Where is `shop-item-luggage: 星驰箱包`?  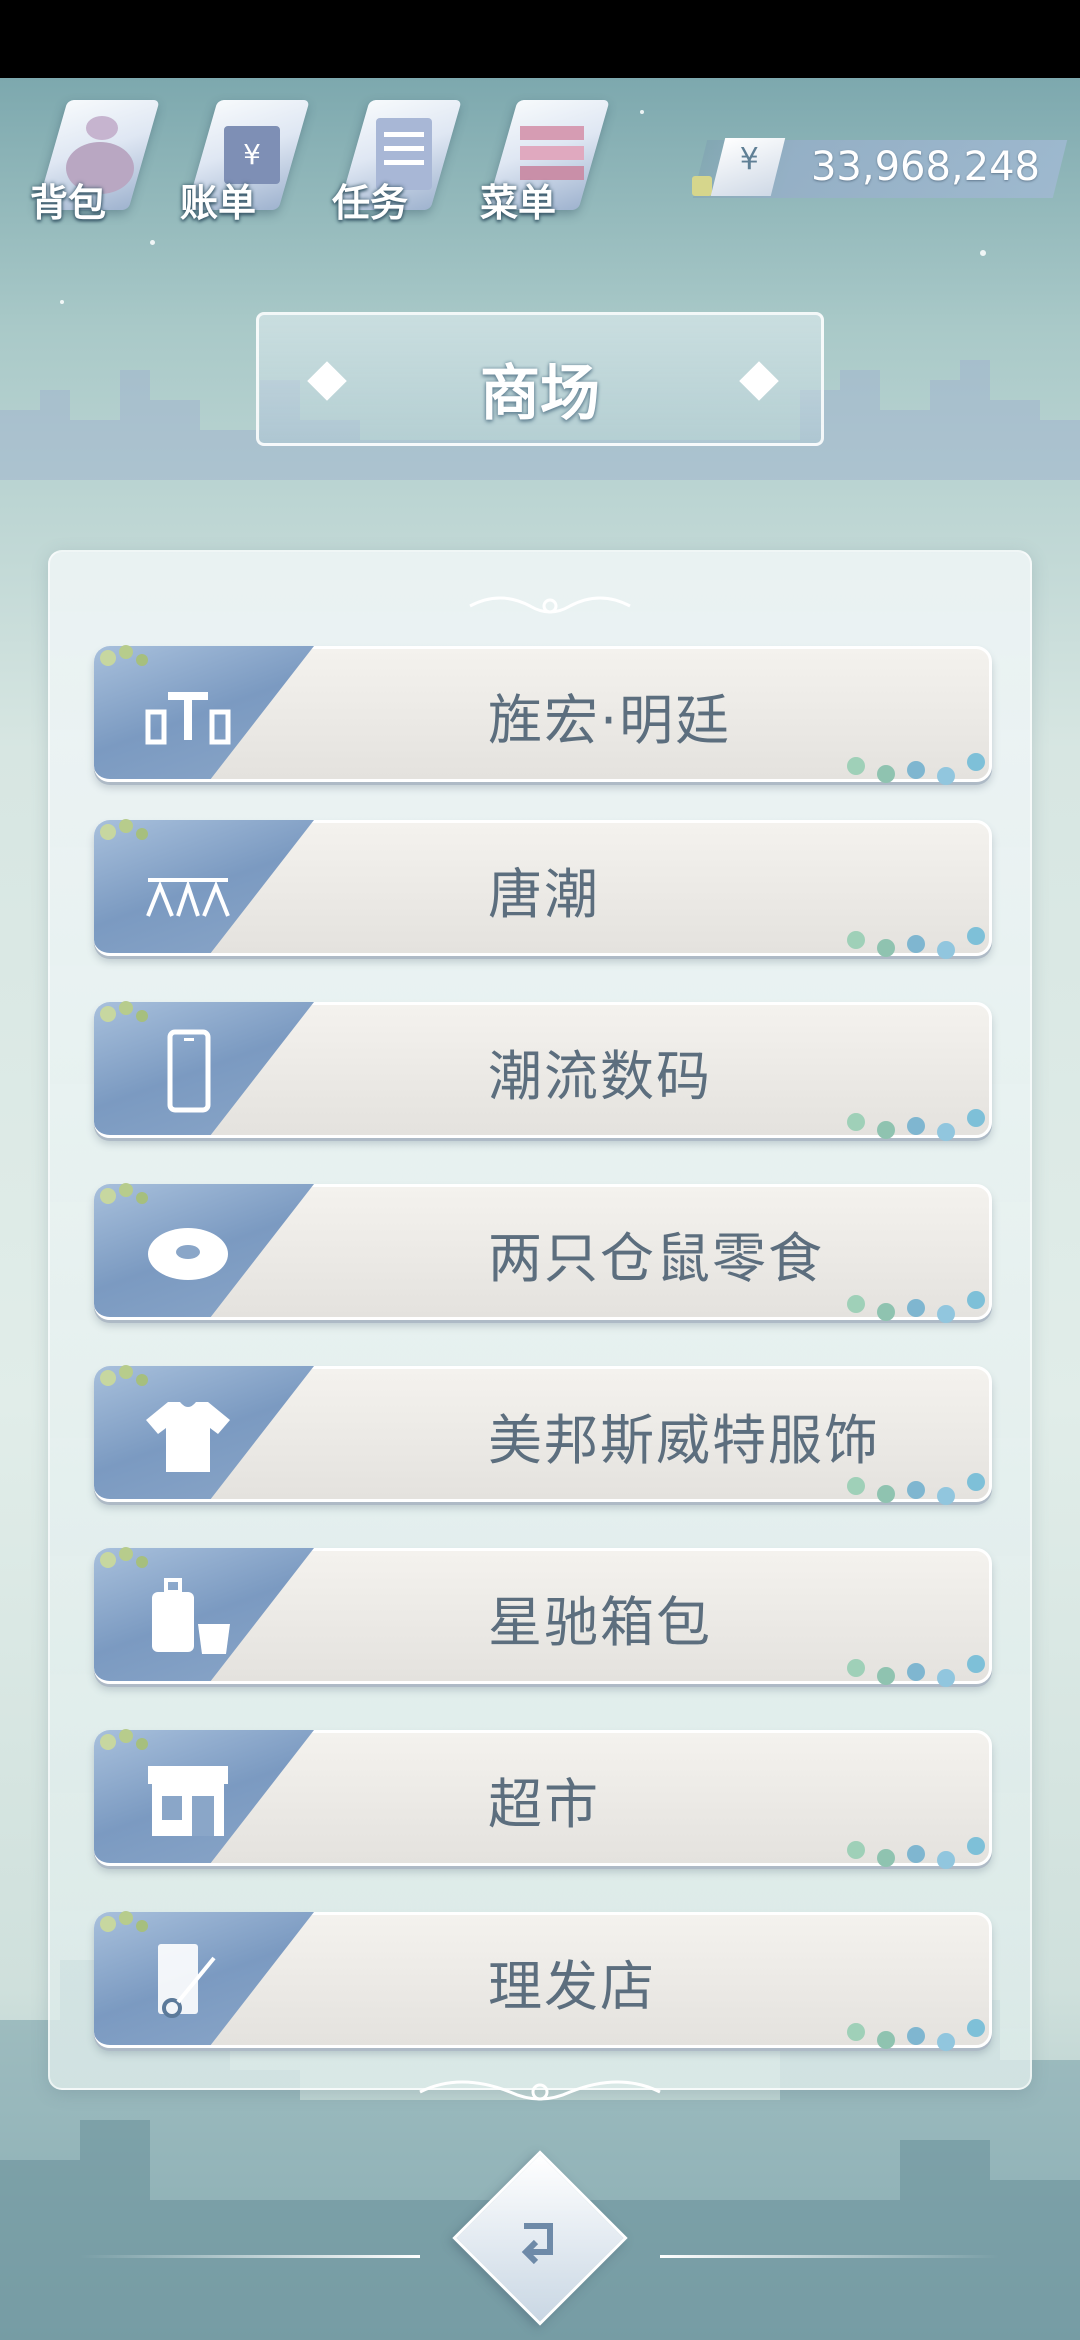
shop-item-luggage: 星驰箱包 is located at coordinates (543, 1617).